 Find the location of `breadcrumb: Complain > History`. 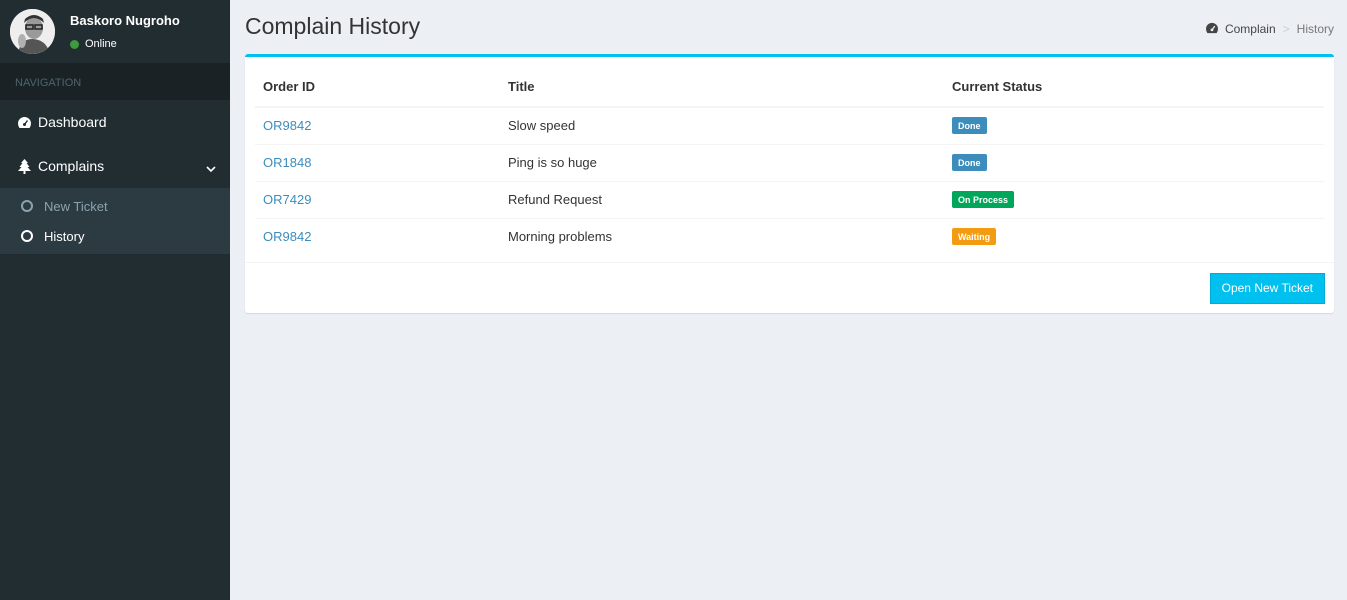

breadcrumb: Complain > History is located at coordinates (1269, 29).